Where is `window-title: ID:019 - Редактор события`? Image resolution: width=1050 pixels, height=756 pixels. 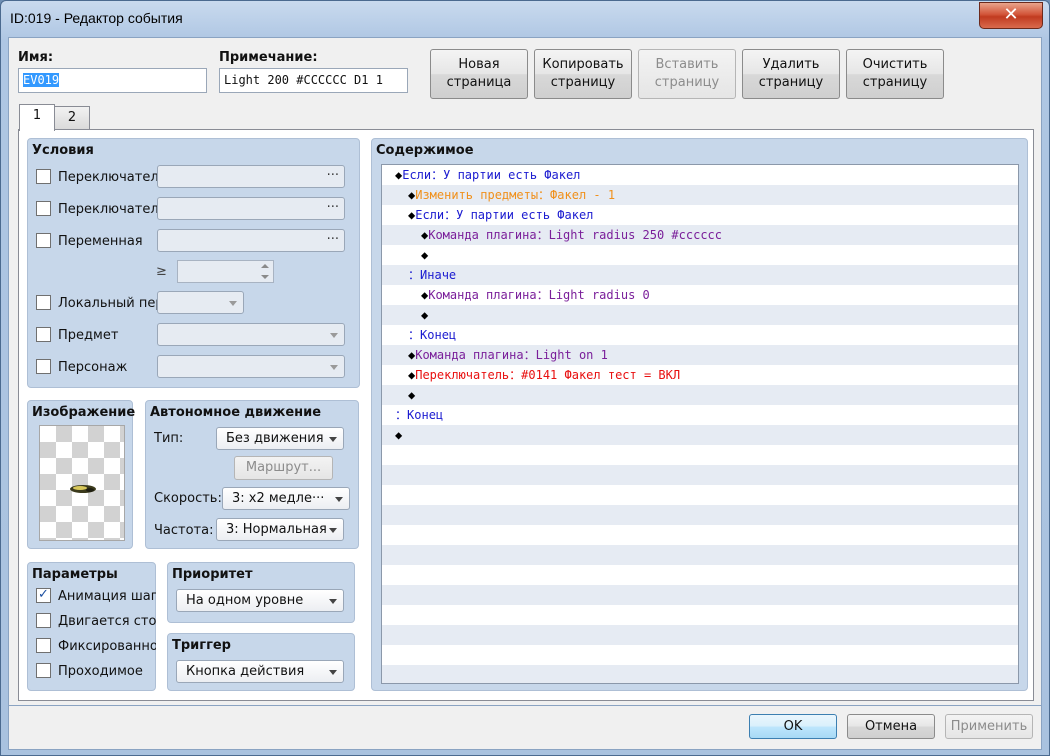
window-title: ID:019 - Редактор события is located at coordinates (96, 18).